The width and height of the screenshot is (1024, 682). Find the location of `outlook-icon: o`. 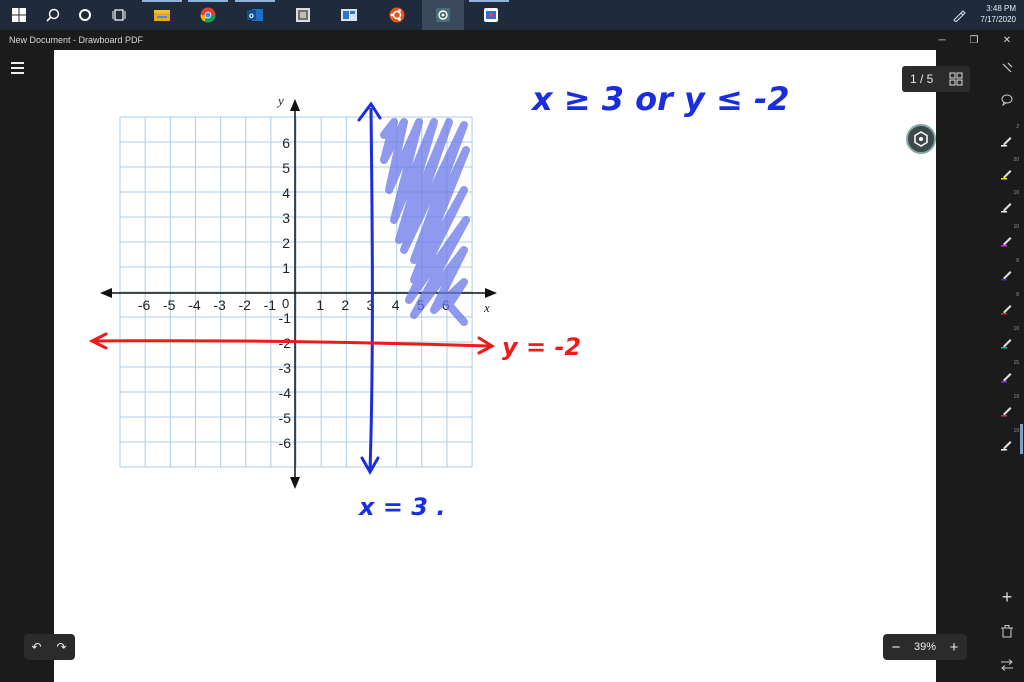

outlook-icon: o is located at coordinates (255, 15).